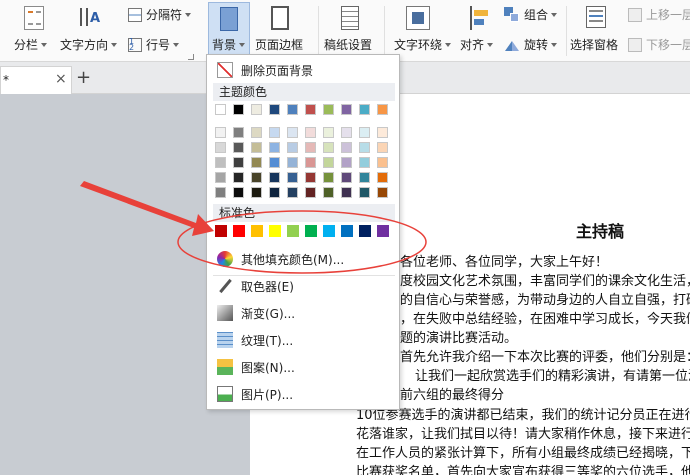 The width and height of the screenshot is (690, 475). What do you see at coordinates (531, 14) in the screenshot?
I see `group-button: 组合` at bounding box center [531, 14].